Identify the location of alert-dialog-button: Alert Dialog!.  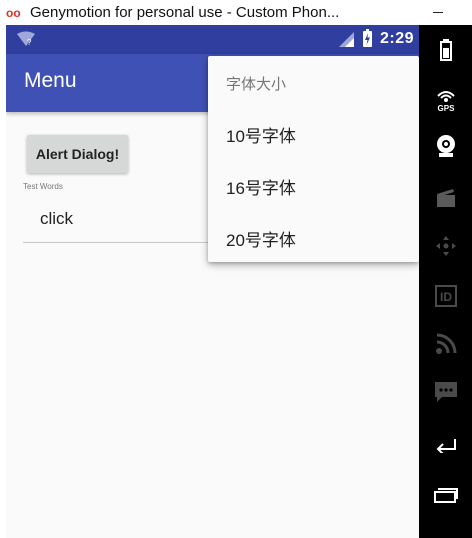
(77, 154).